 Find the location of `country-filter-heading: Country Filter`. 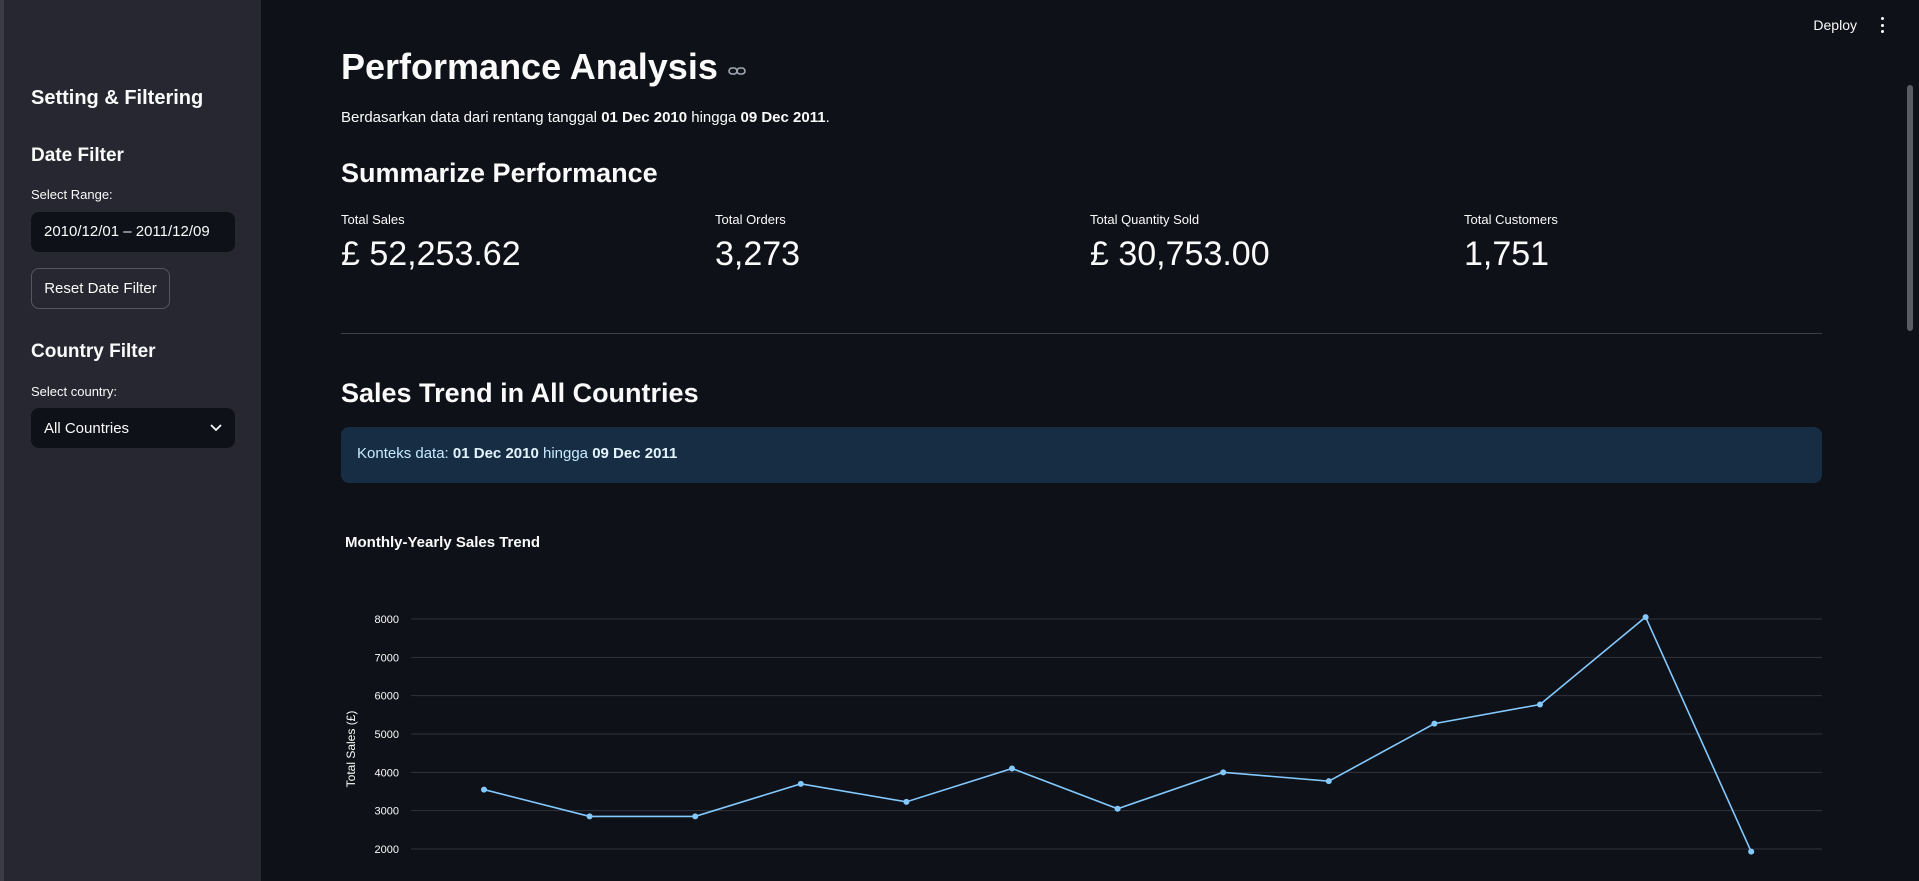

country-filter-heading: Country Filter is located at coordinates (93, 351).